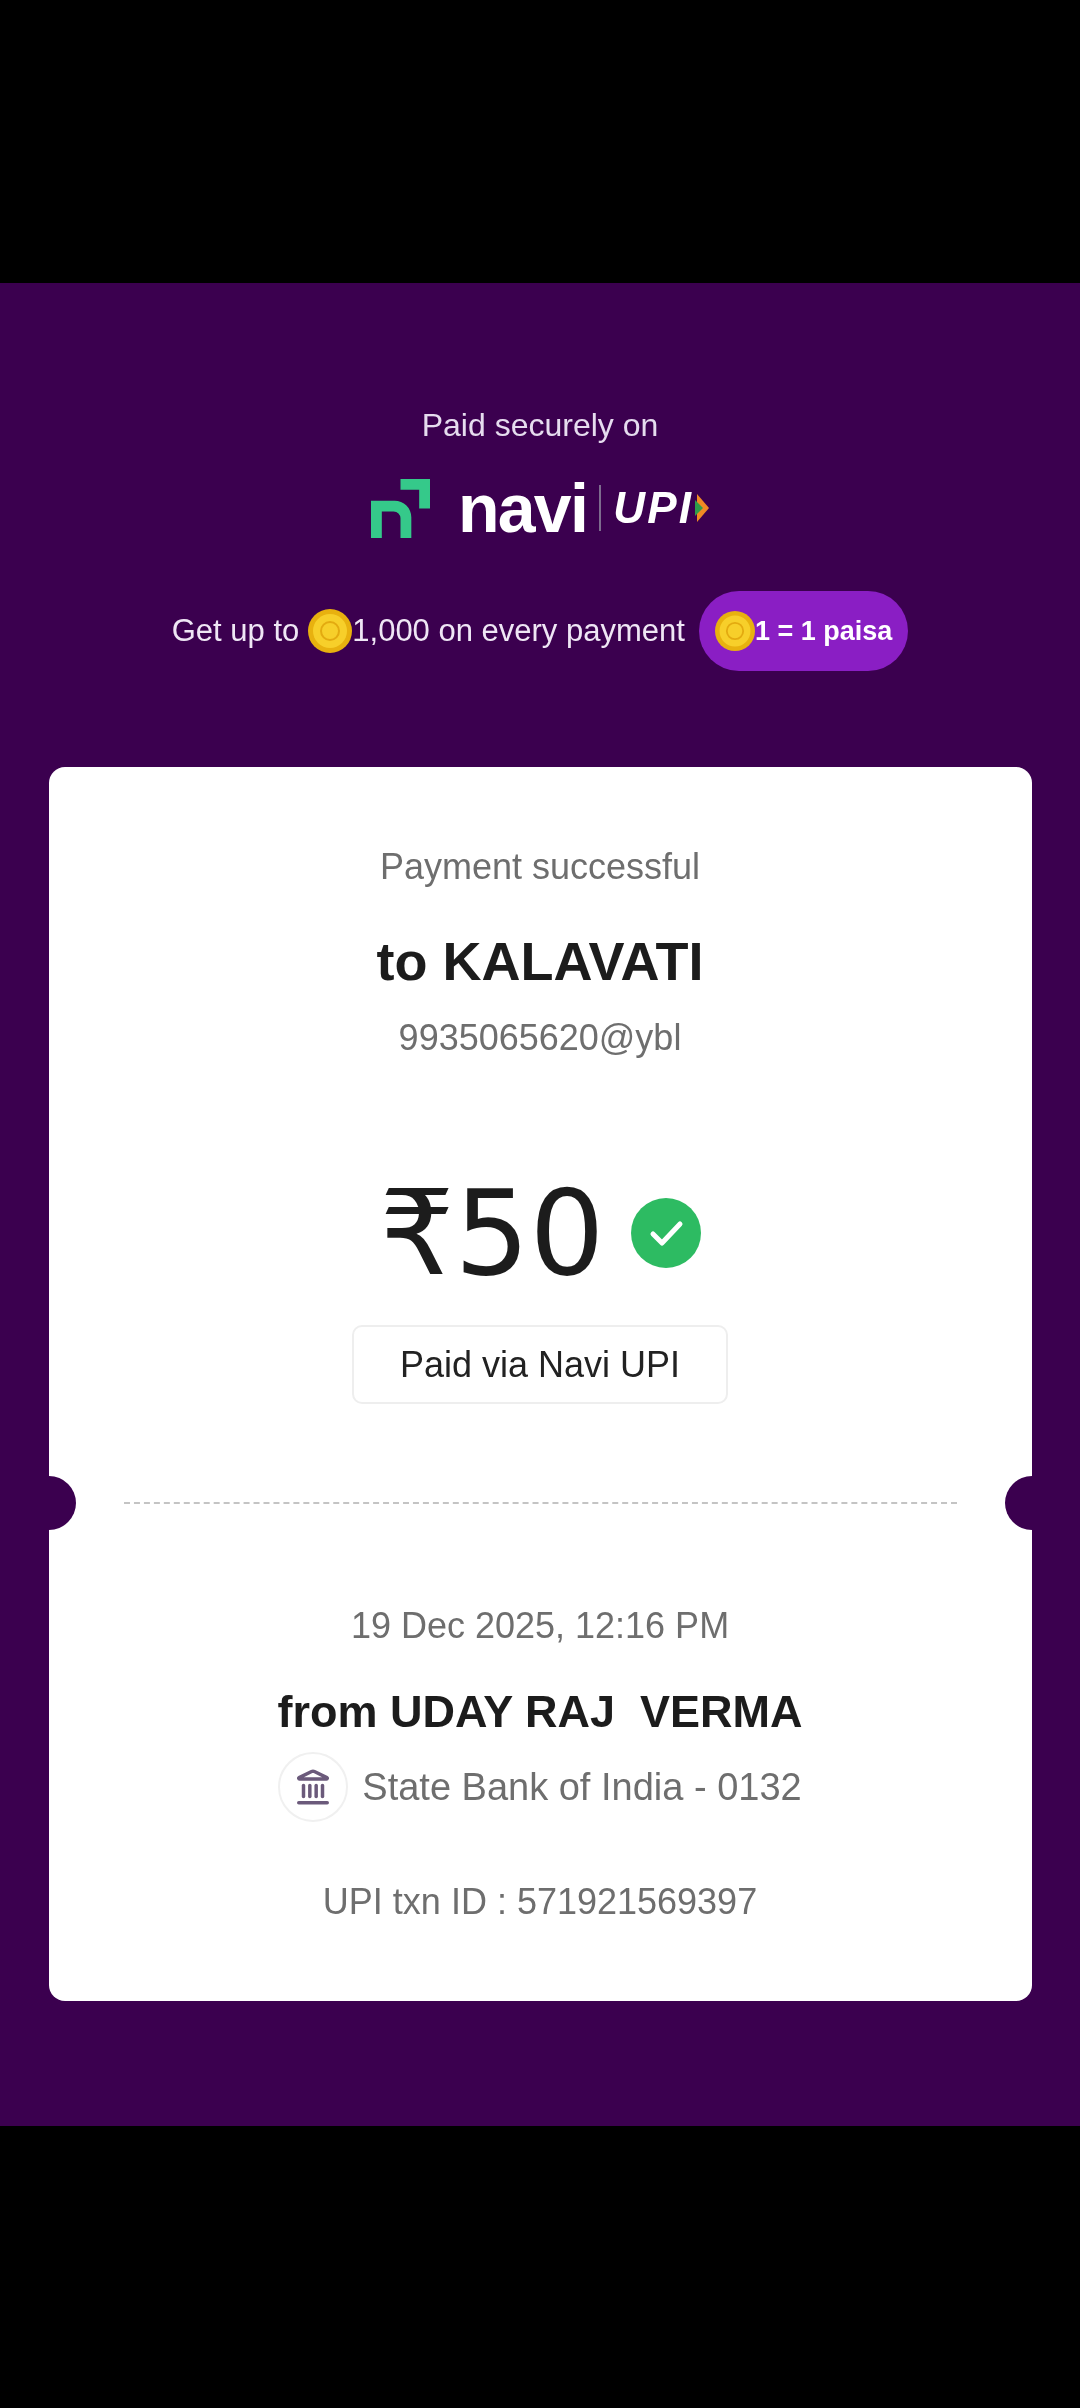 This screenshot has height=2408, width=1080. I want to click on bank-icon, so click(313, 1787).